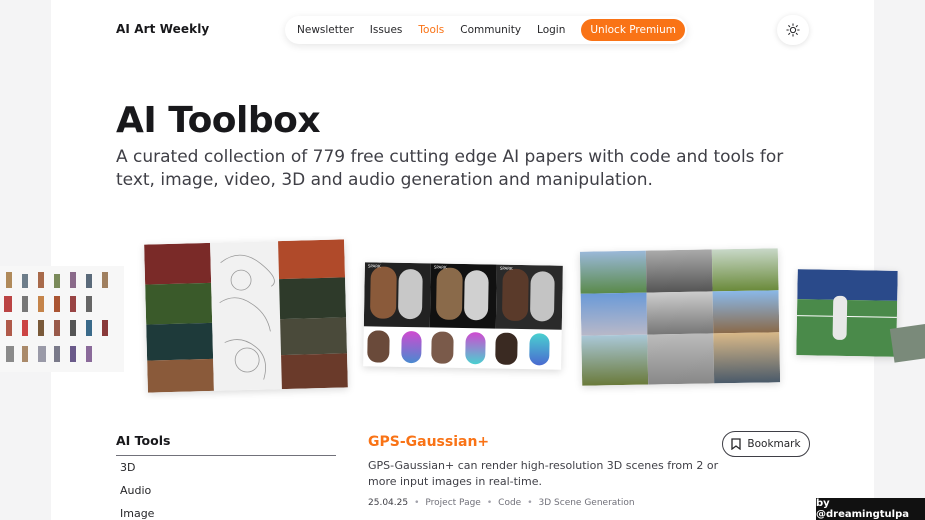  Describe the element at coordinates (774, 444) in the screenshot. I see `bookmark-label: Bookmark` at that location.